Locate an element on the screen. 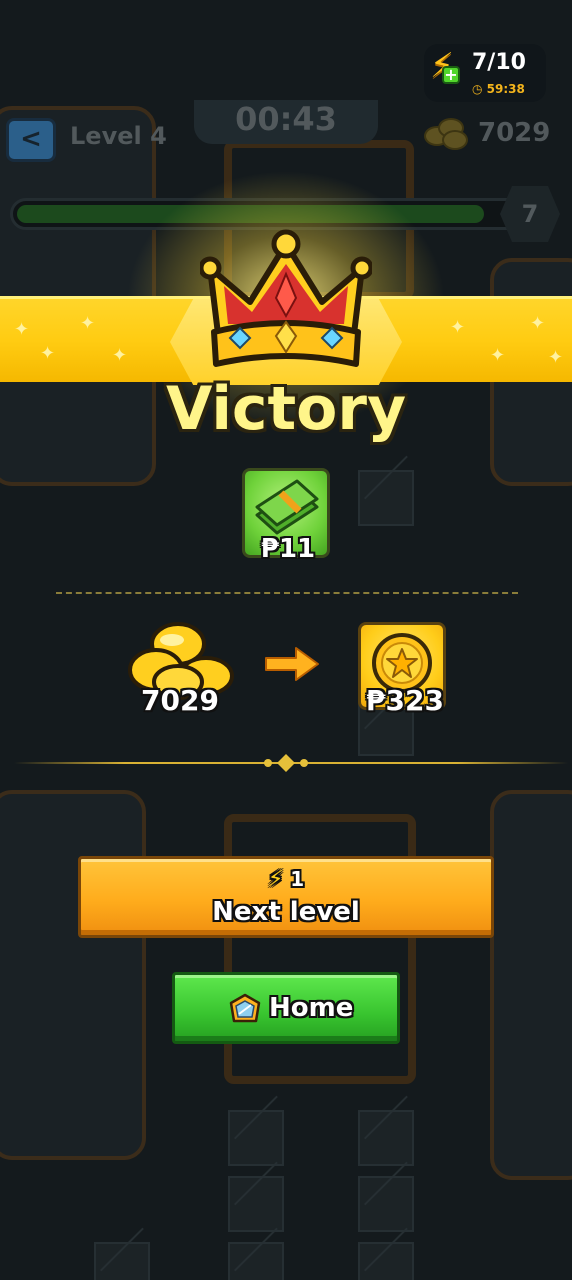  next-level-cost-value: 1 is located at coordinates (297, 879).